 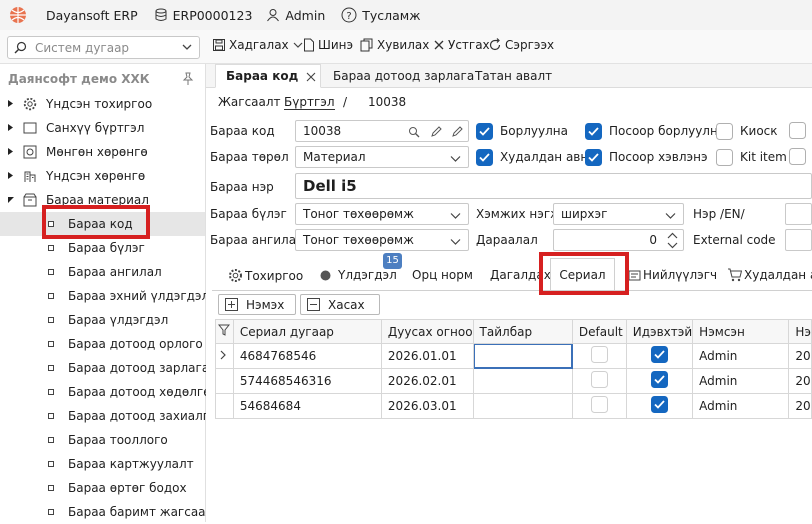 What do you see at coordinates (249, 102) in the screenshot?
I see `breadcrumb-list: Жагсаалт` at bounding box center [249, 102].